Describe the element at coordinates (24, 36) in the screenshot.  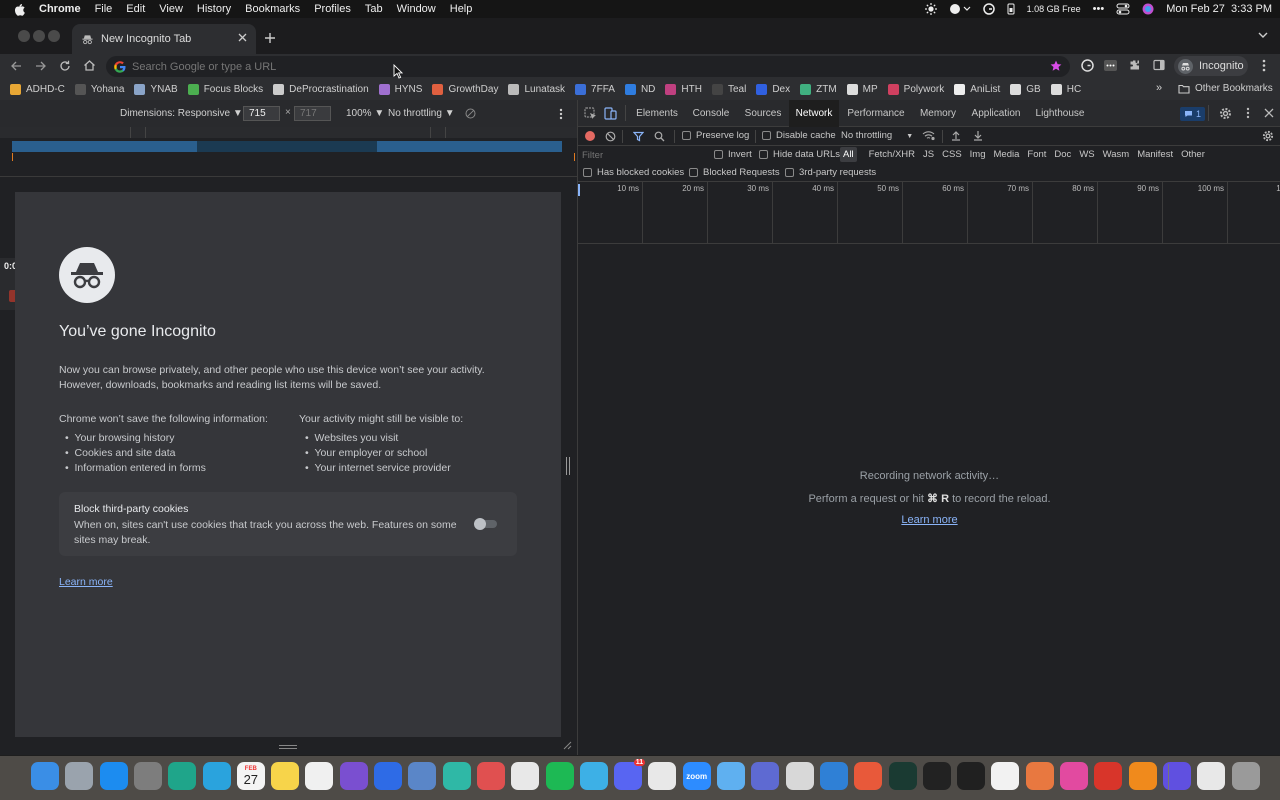
I see `window-close-button` at that location.